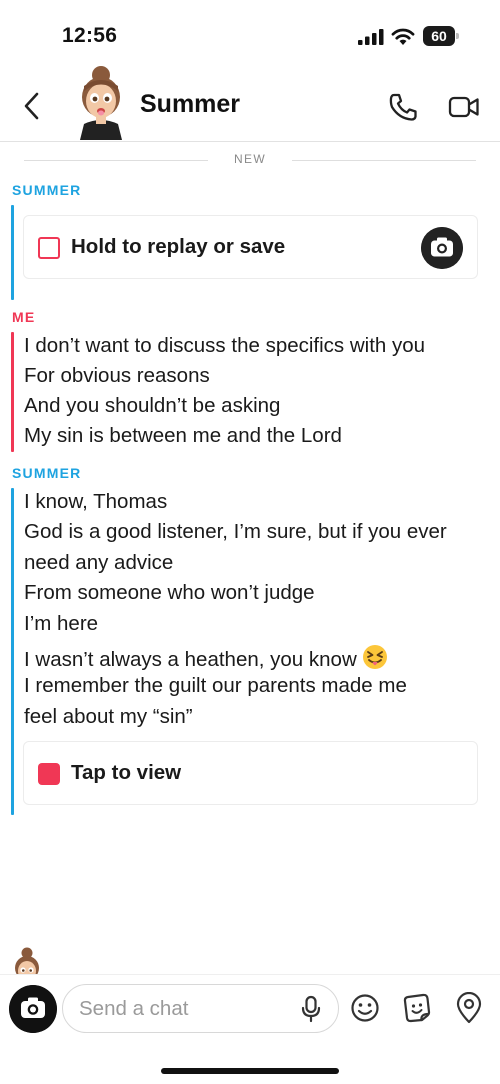 This screenshot has height=1084, width=500. Describe the element at coordinates (169, 592) in the screenshot. I see `message-line: From someone who won’t judge` at that location.